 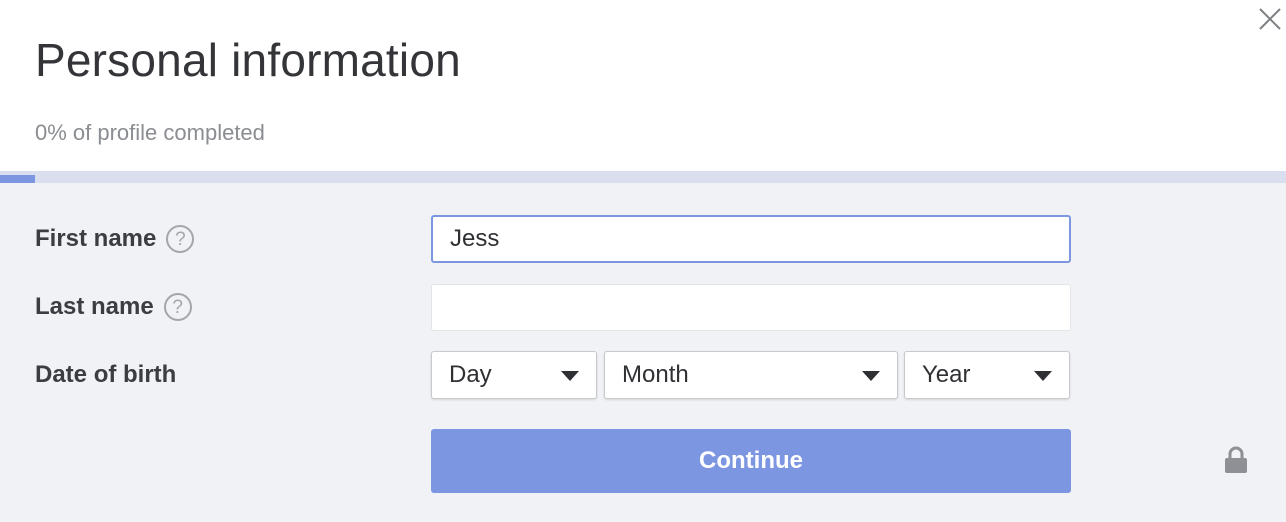 What do you see at coordinates (643, 177) in the screenshot?
I see `progress-track` at bounding box center [643, 177].